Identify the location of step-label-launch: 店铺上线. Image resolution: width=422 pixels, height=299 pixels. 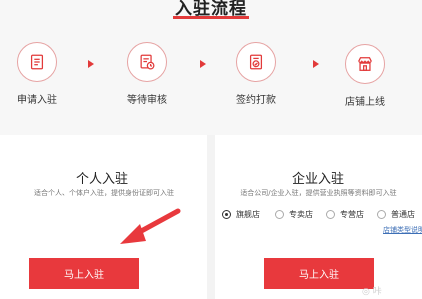
(365, 102).